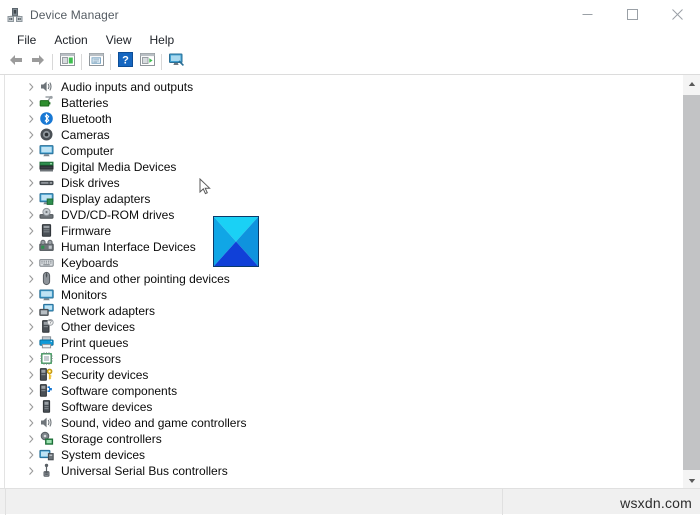 This screenshot has width=700, height=515. Describe the element at coordinates (691, 480) in the screenshot. I see `scroll-down-button` at that location.